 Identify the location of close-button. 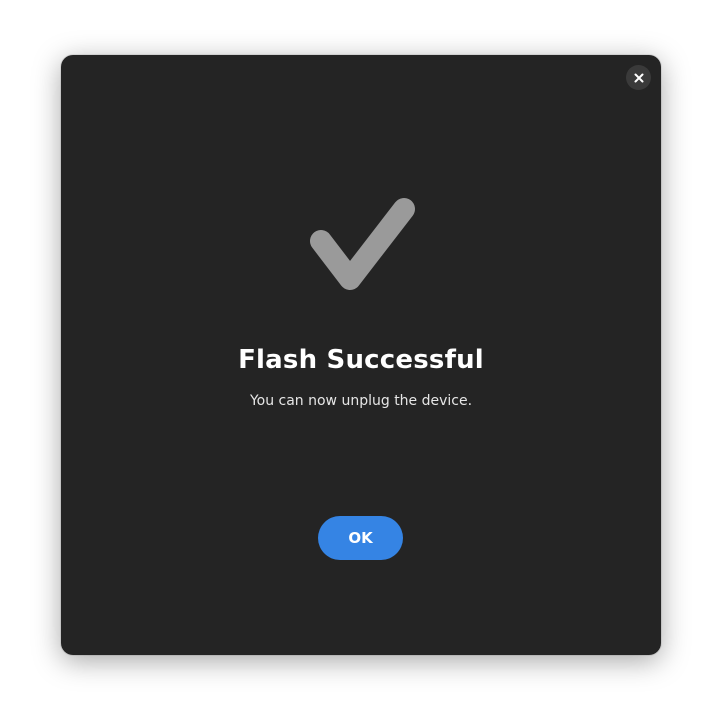
(638, 77).